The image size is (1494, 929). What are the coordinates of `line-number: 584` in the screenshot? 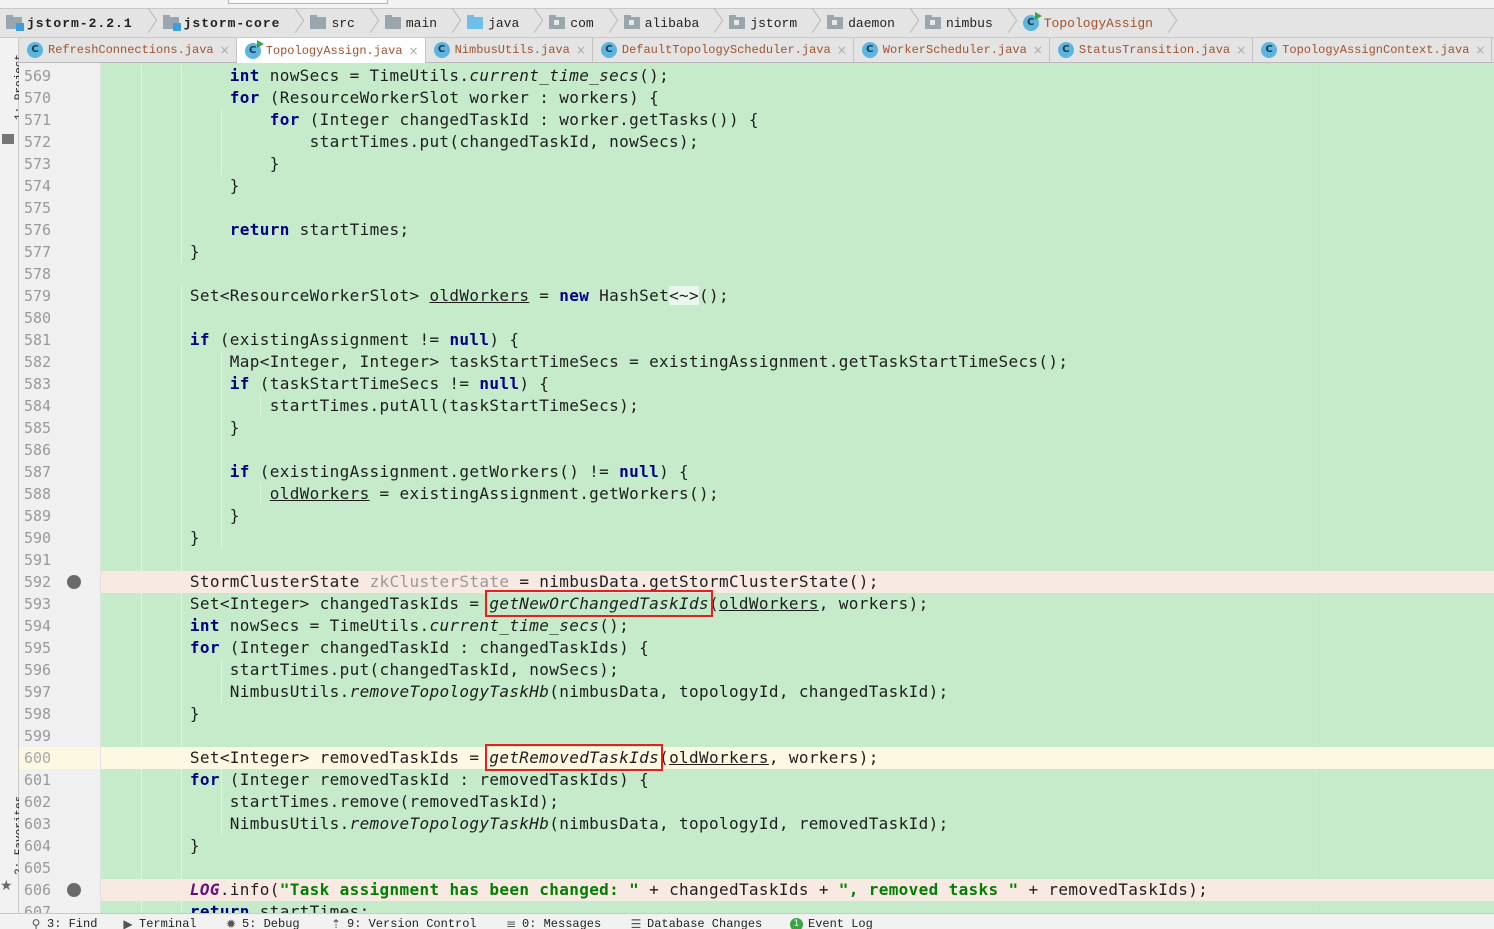 It's located at (59, 406).